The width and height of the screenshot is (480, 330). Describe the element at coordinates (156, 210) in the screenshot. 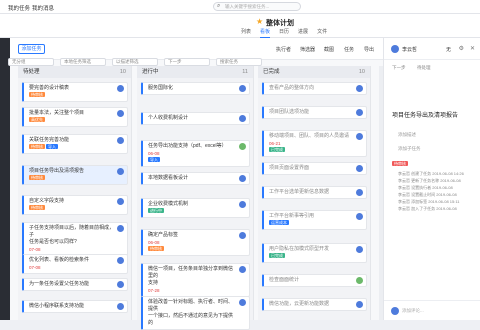

I see `status-badge: 进行中` at that location.